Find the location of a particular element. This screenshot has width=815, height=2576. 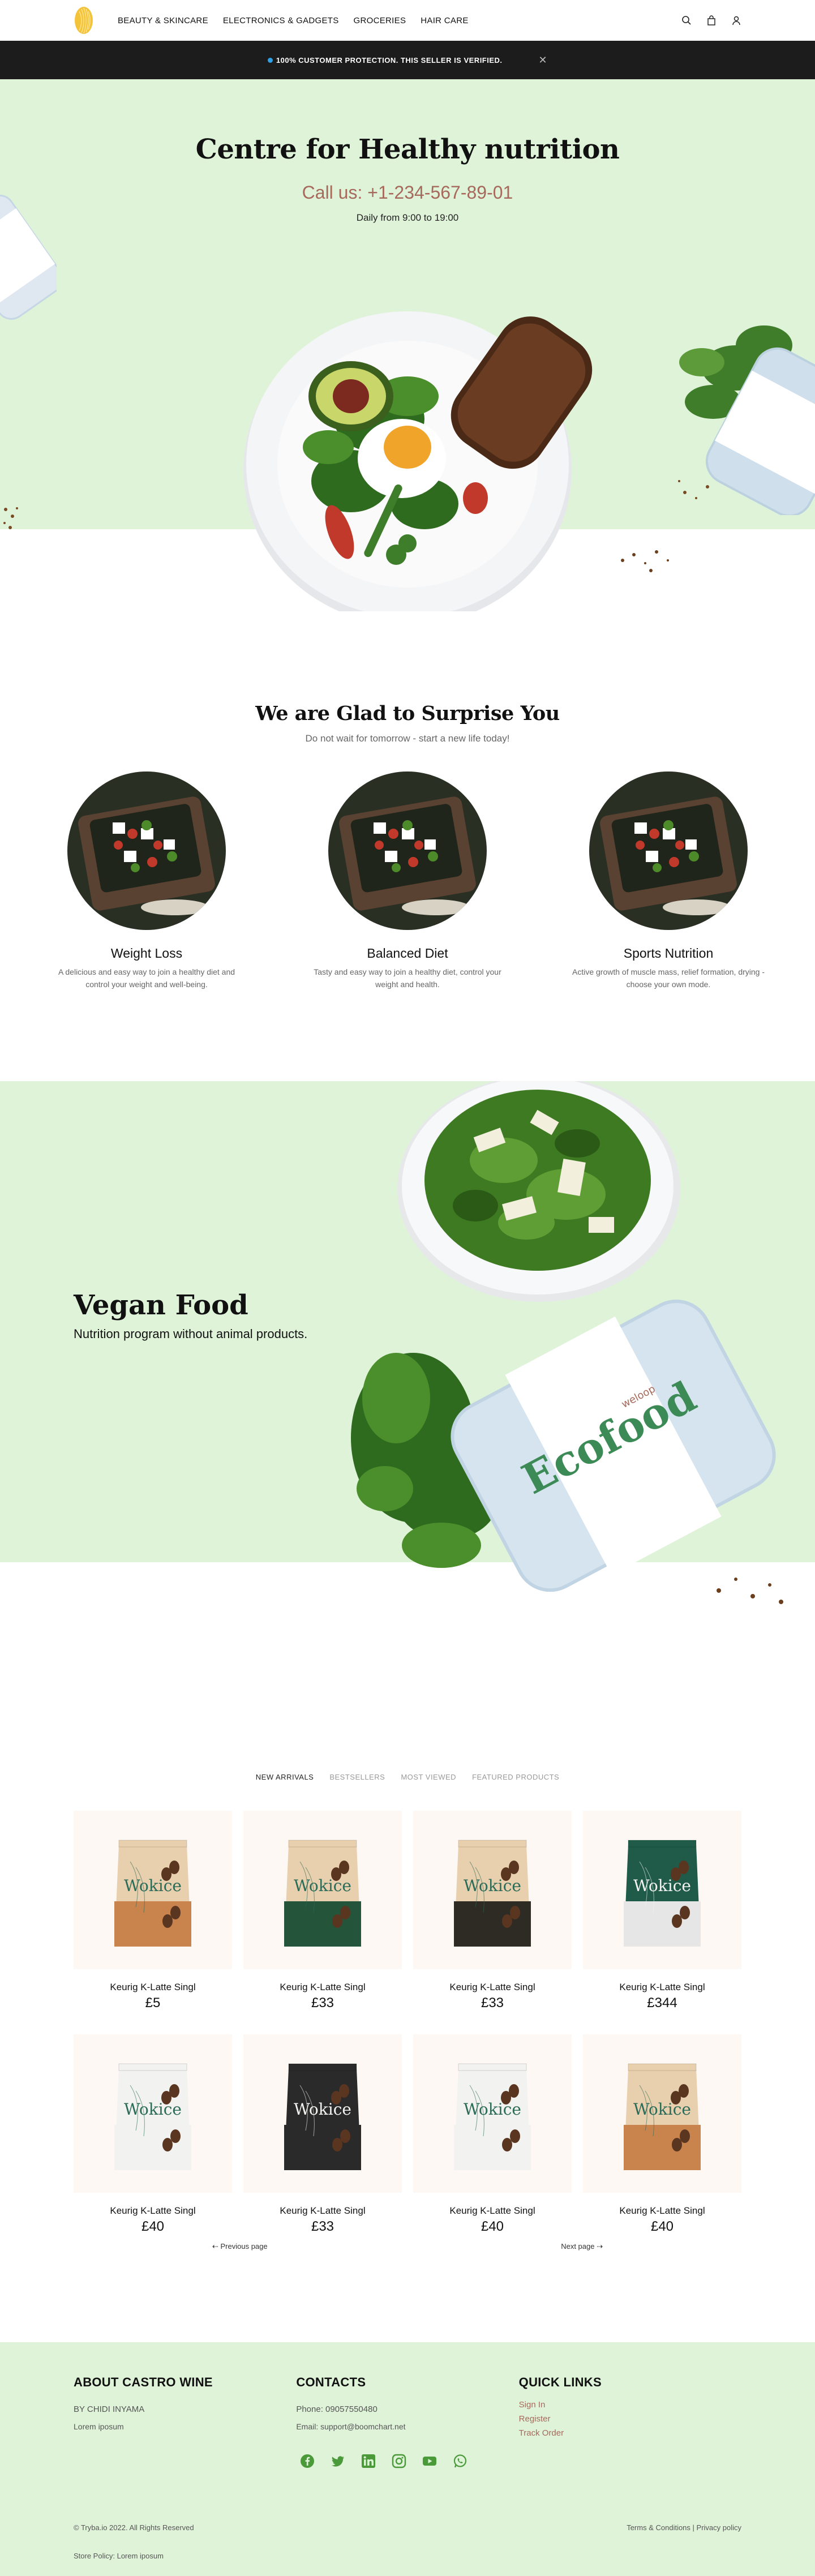

product-card: Wokice Keurig K-Latte Singl £5 is located at coordinates (153, 1917).